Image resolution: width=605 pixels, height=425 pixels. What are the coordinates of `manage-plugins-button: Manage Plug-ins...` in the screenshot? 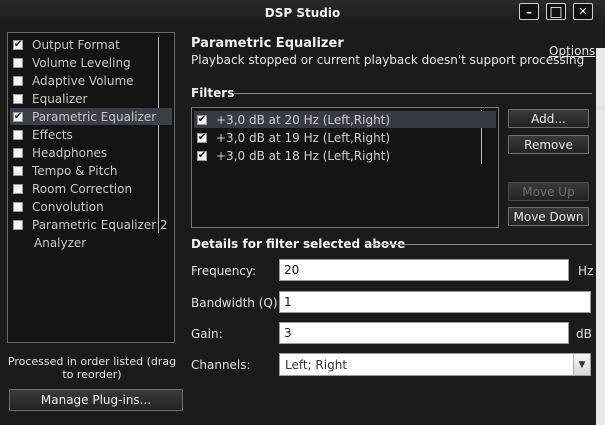 It's located at (96, 400).